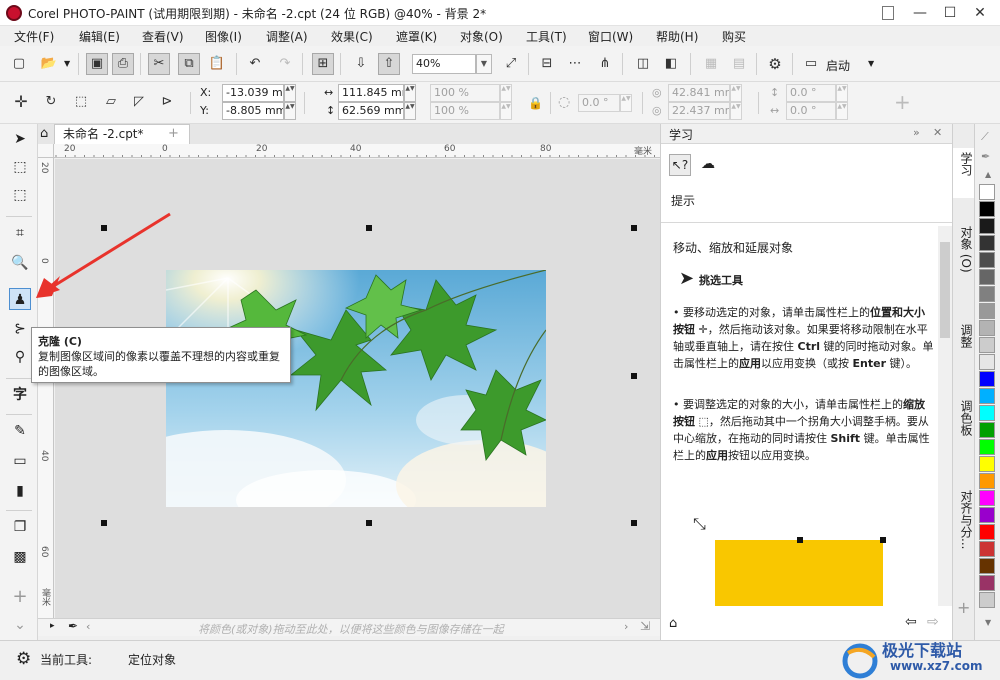 This screenshot has height=680, width=1000. Describe the element at coordinates (547, 64) in the screenshot. I see `show-rulers-icon: ⊟` at that location.